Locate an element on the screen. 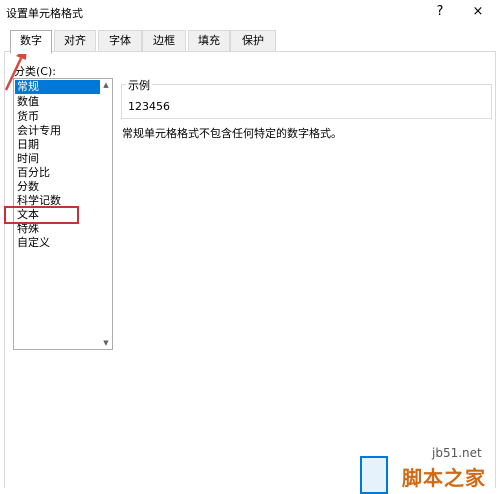 The height and width of the screenshot is (494, 500). watermark: jb51.net 脚本之家 is located at coordinates (450, 465).